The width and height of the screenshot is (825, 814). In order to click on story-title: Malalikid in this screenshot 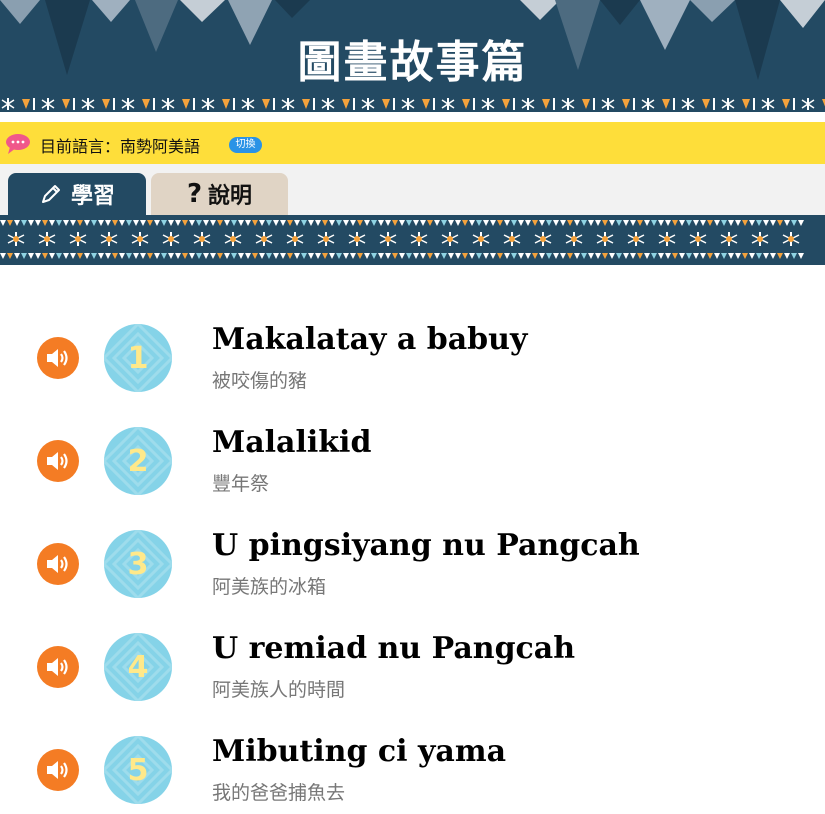, I will do `click(291, 442)`.